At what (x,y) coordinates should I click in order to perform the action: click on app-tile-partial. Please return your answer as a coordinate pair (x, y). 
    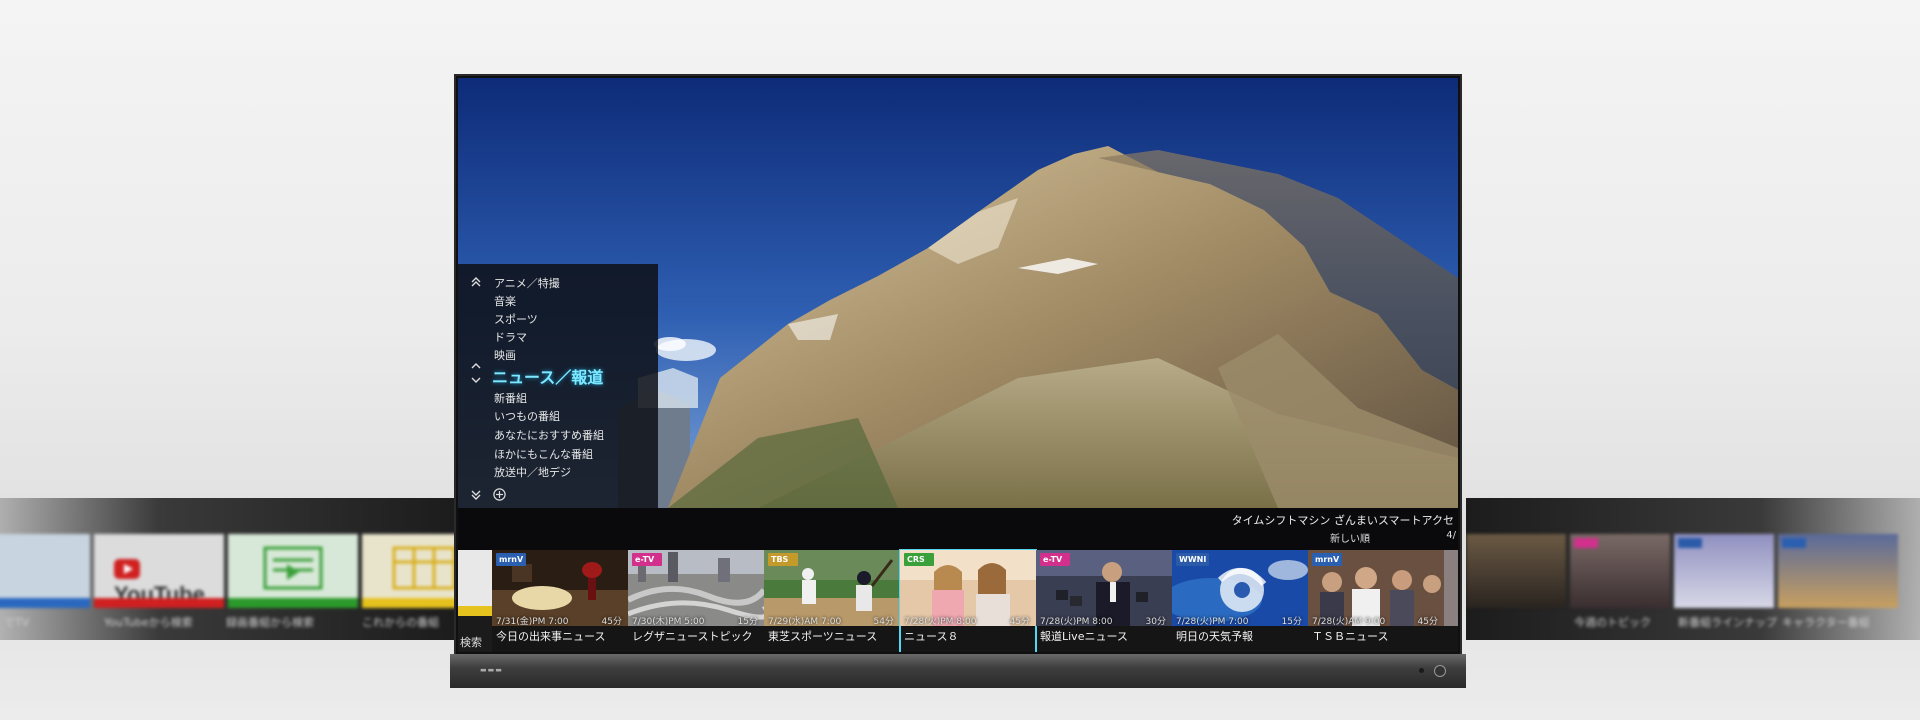
    Looking at the image, I should click on (45, 571).